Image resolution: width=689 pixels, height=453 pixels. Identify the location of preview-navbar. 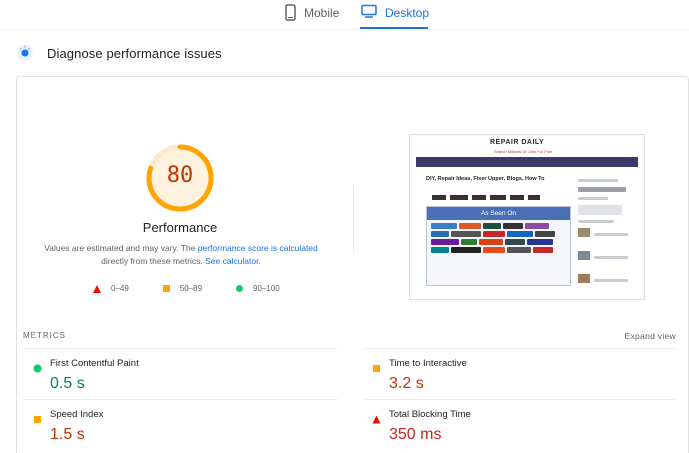
(527, 162).